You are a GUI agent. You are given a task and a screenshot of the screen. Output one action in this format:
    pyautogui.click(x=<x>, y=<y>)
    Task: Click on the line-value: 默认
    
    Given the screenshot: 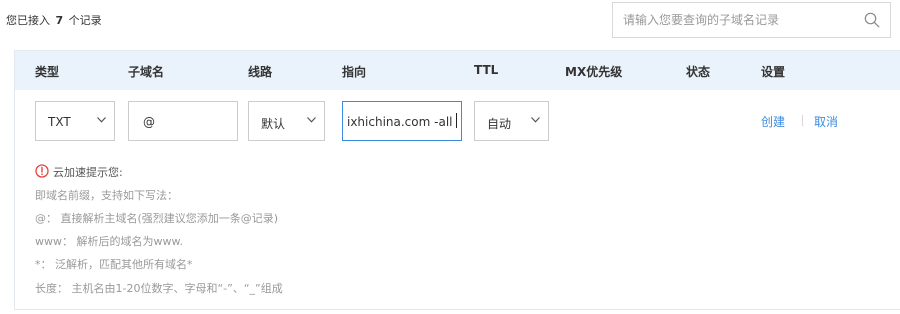 What is the action you would take?
    pyautogui.click(x=273, y=124)
    